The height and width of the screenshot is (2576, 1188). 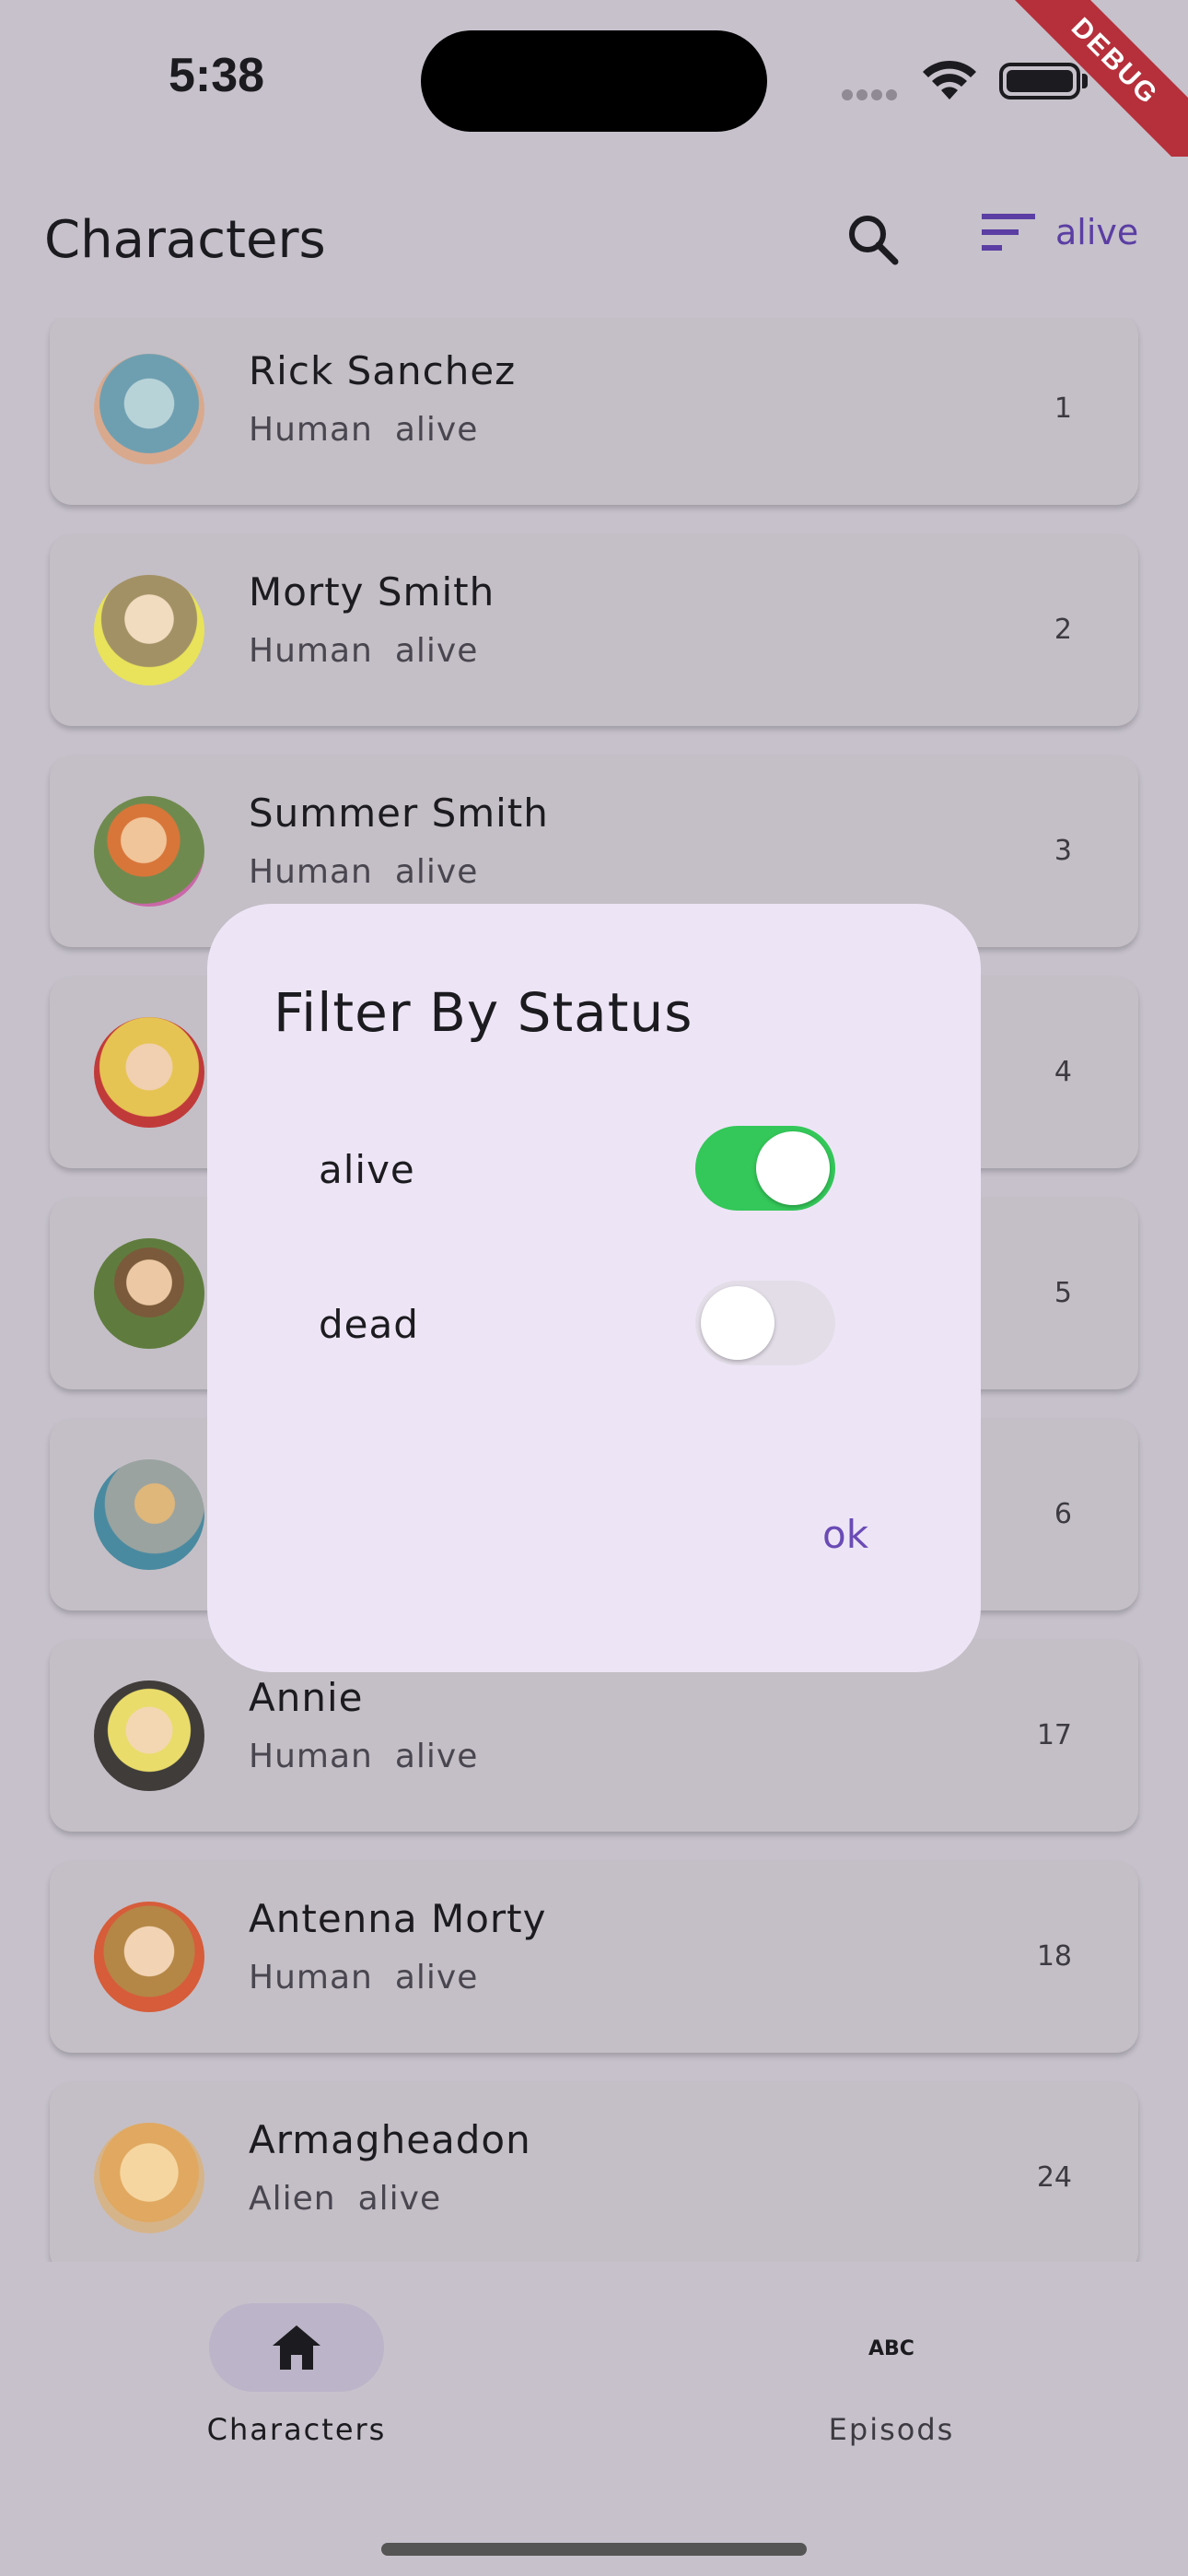 What do you see at coordinates (845, 1534) in the screenshot?
I see `ok-button: ok` at bounding box center [845, 1534].